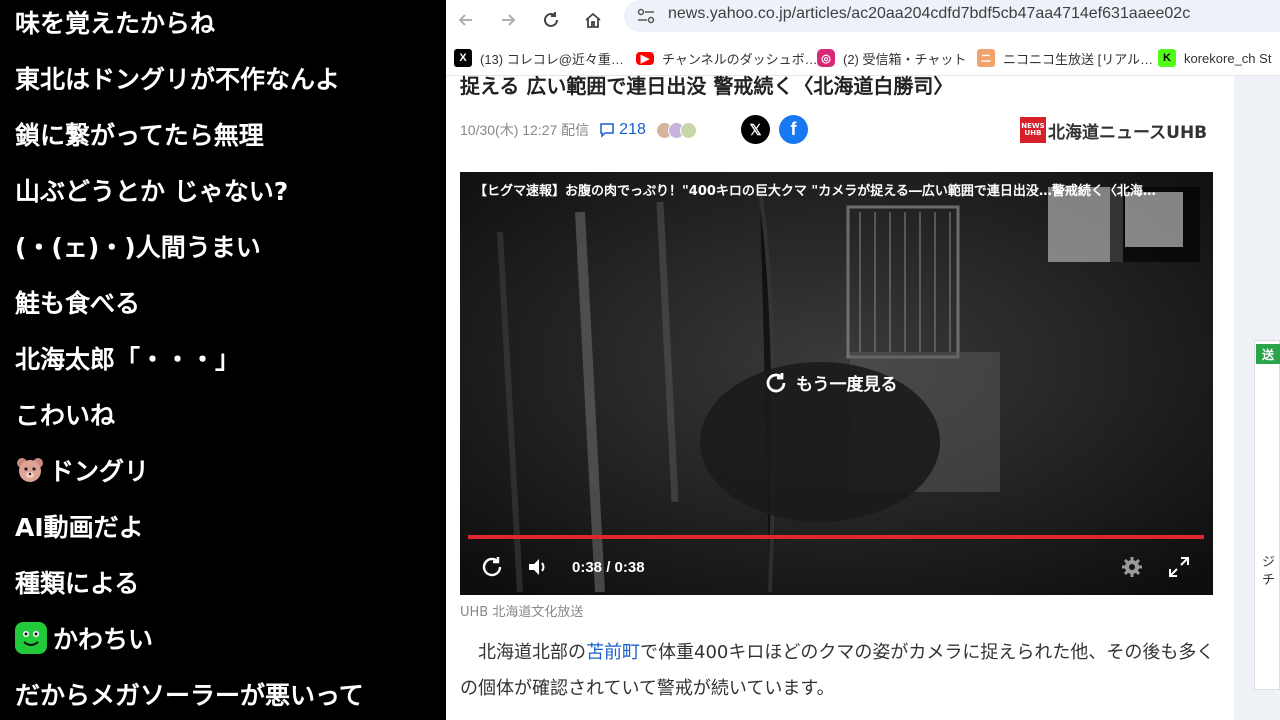  I want to click on kick-icon: K, so click(1167, 58).